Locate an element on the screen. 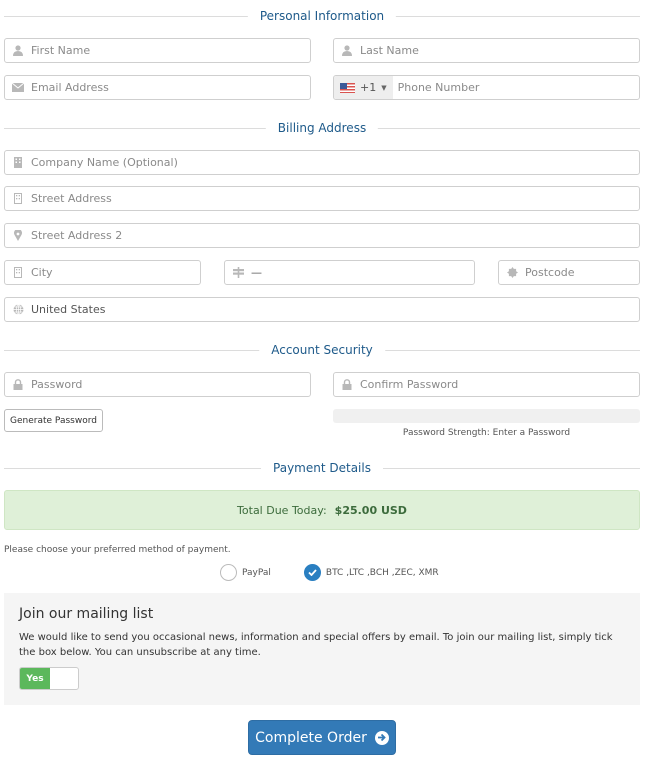 Image resolution: width=662 pixels, height=760 pixels. country-code: +1 is located at coordinates (368, 87).